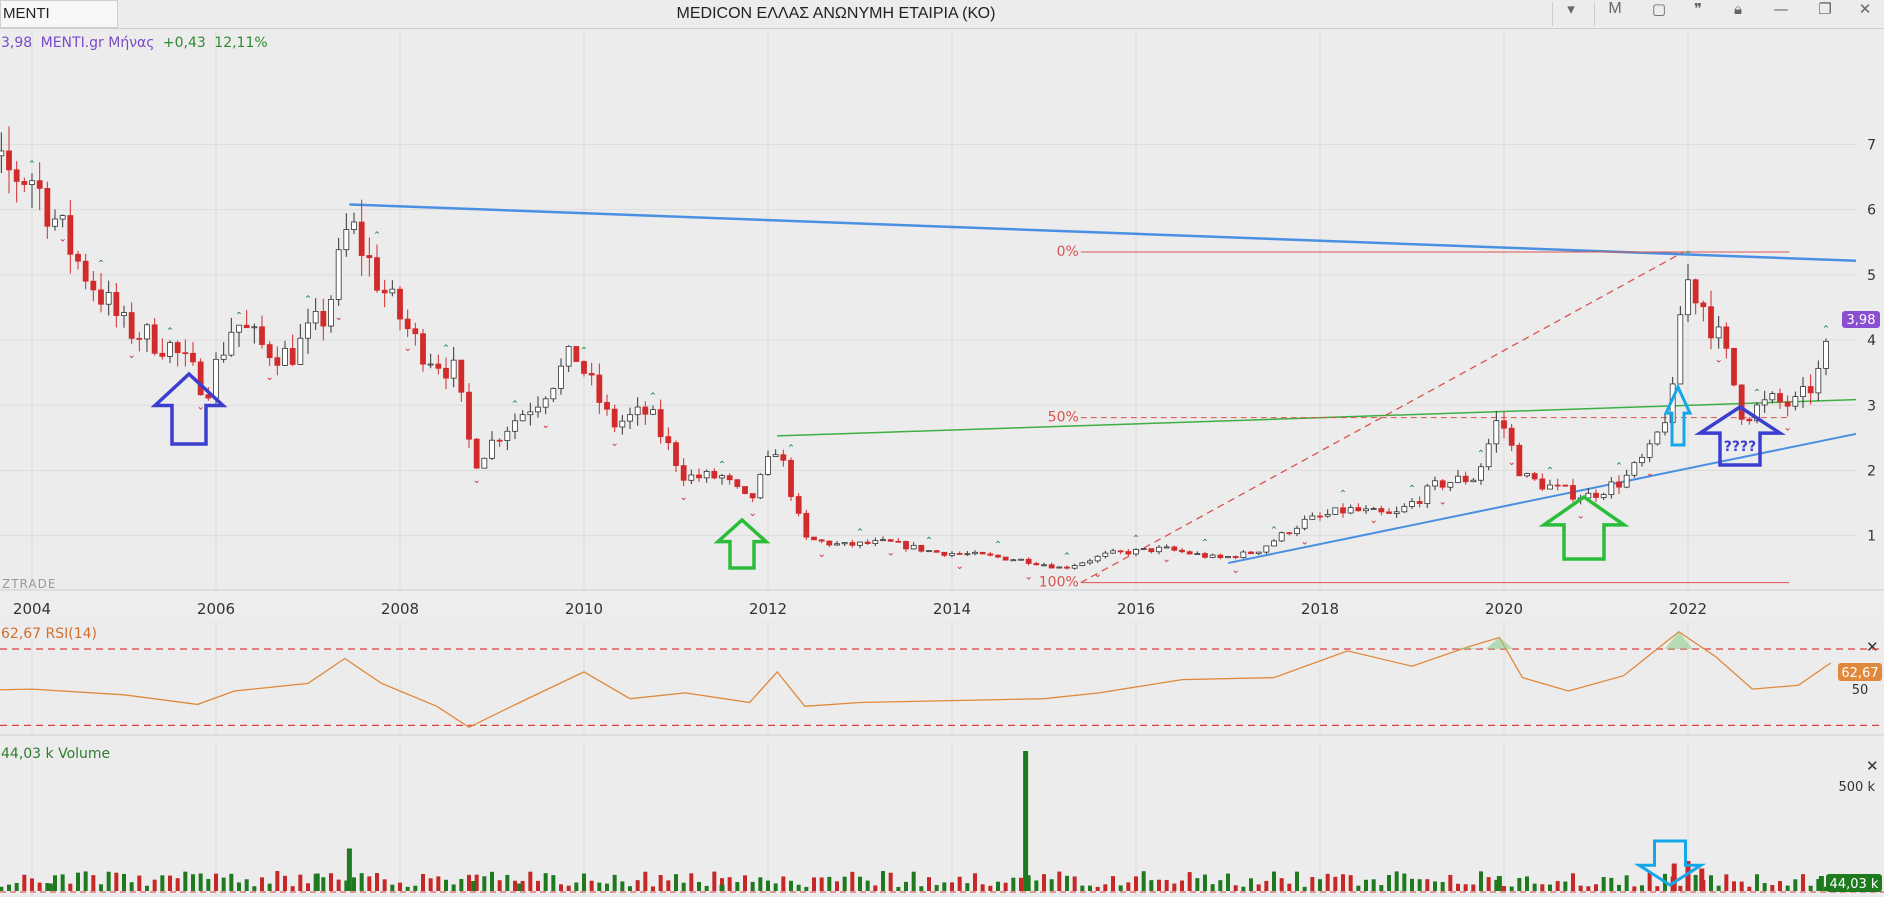  What do you see at coordinates (1865, 14) in the screenshot?
I see `close-icon: ✕` at bounding box center [1865, 14].